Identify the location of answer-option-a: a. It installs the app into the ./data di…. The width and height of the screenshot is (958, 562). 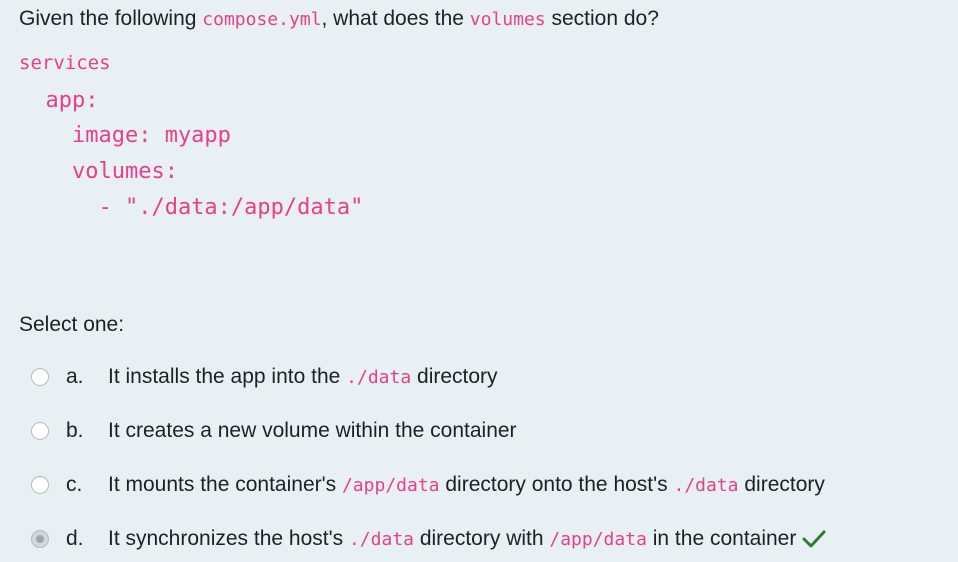
(263, 377).